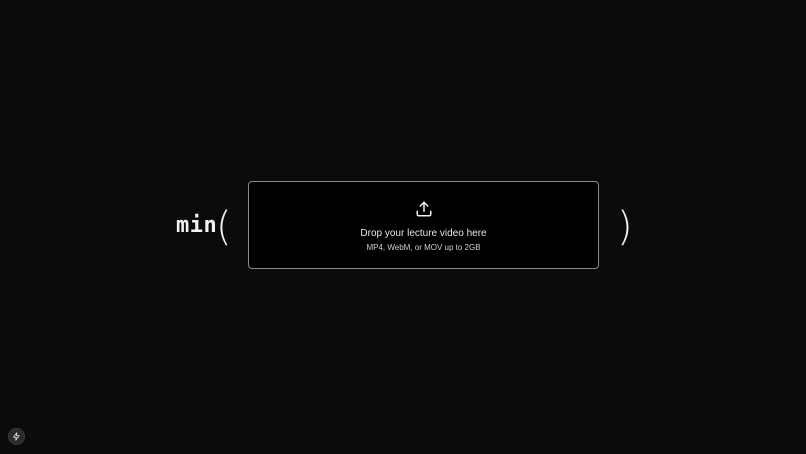 The height and width of the screenshot is (454, 806). I want to click on quick-action-button, so click(16, 436).